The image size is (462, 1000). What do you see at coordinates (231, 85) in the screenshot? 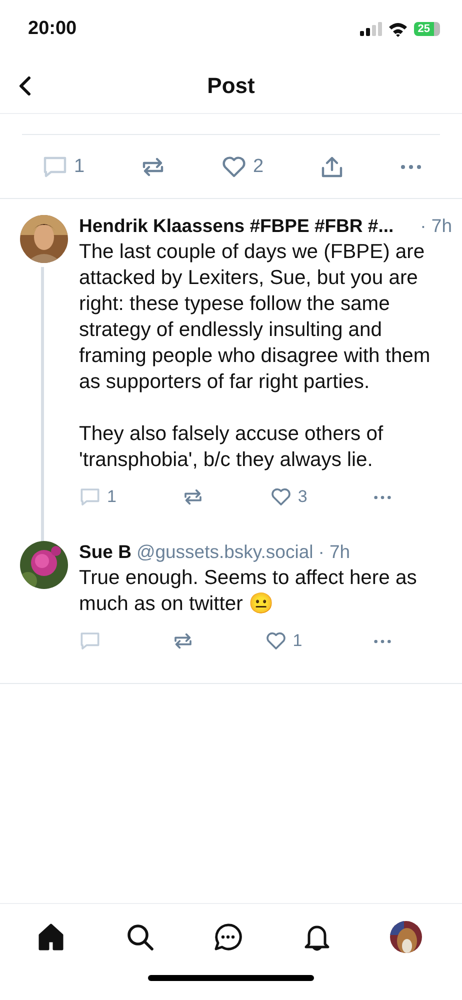
I see `page-title: Post` at bounding box center [231, 85].